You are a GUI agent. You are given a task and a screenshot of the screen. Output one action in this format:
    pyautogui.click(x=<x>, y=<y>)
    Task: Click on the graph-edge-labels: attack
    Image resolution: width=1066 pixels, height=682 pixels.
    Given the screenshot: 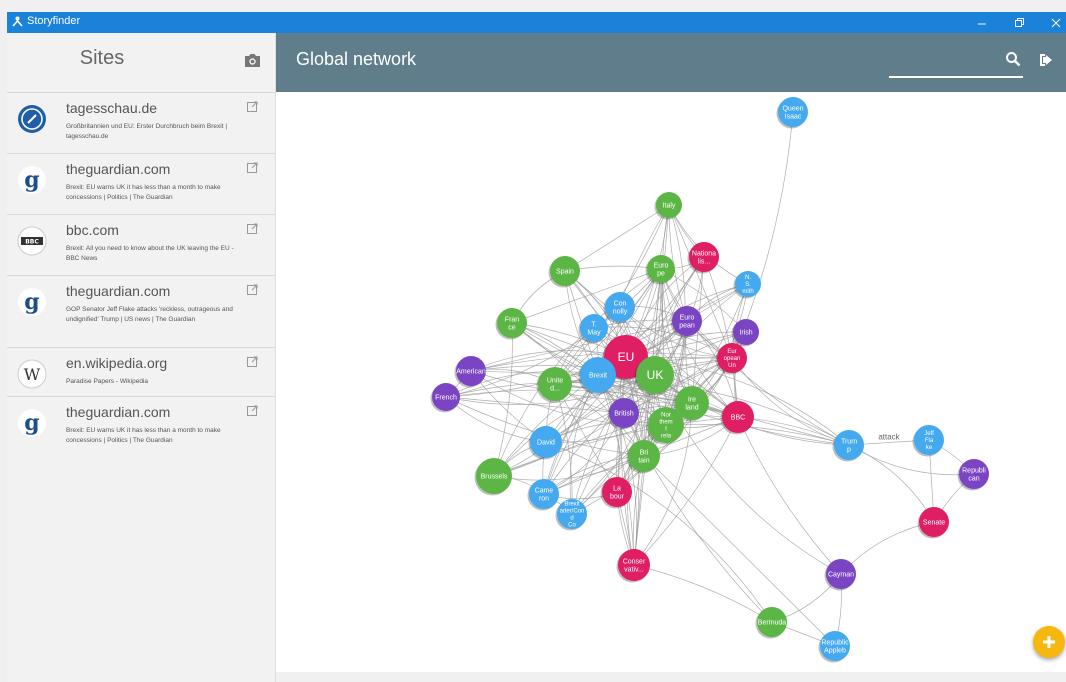 What is the action you would take?
    pyautogui.click(x=889, y=437)
    